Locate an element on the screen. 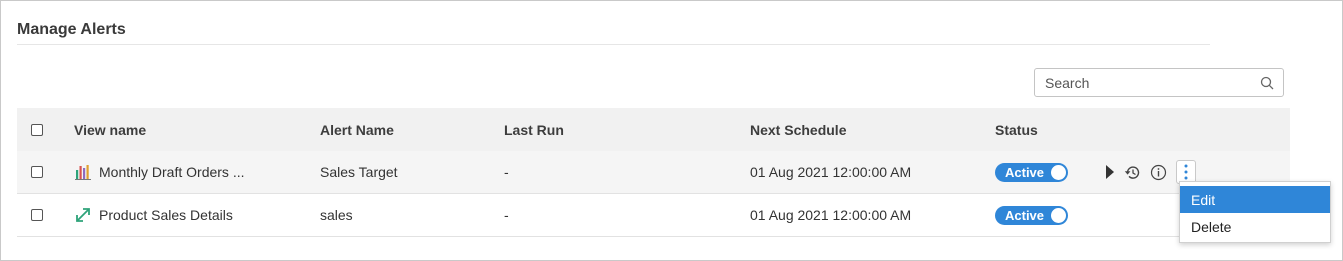 The height and width of the screenshot is (261, 1343). alert-name-cell: Sales Target is located at coordinates (359, 172).